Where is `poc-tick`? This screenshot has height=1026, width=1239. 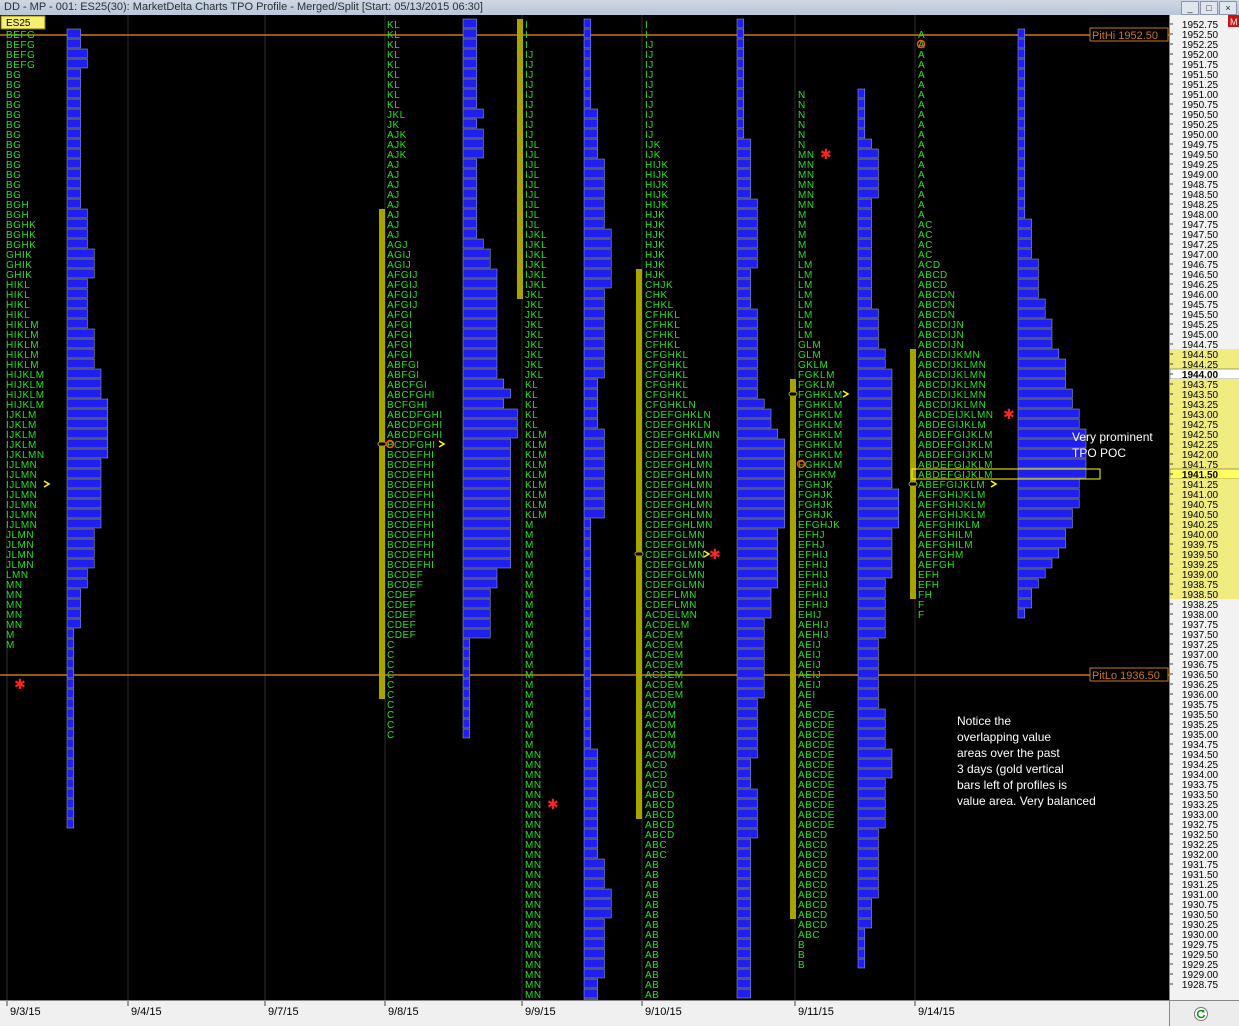 poc-tick is located at coordinates (913, 484).